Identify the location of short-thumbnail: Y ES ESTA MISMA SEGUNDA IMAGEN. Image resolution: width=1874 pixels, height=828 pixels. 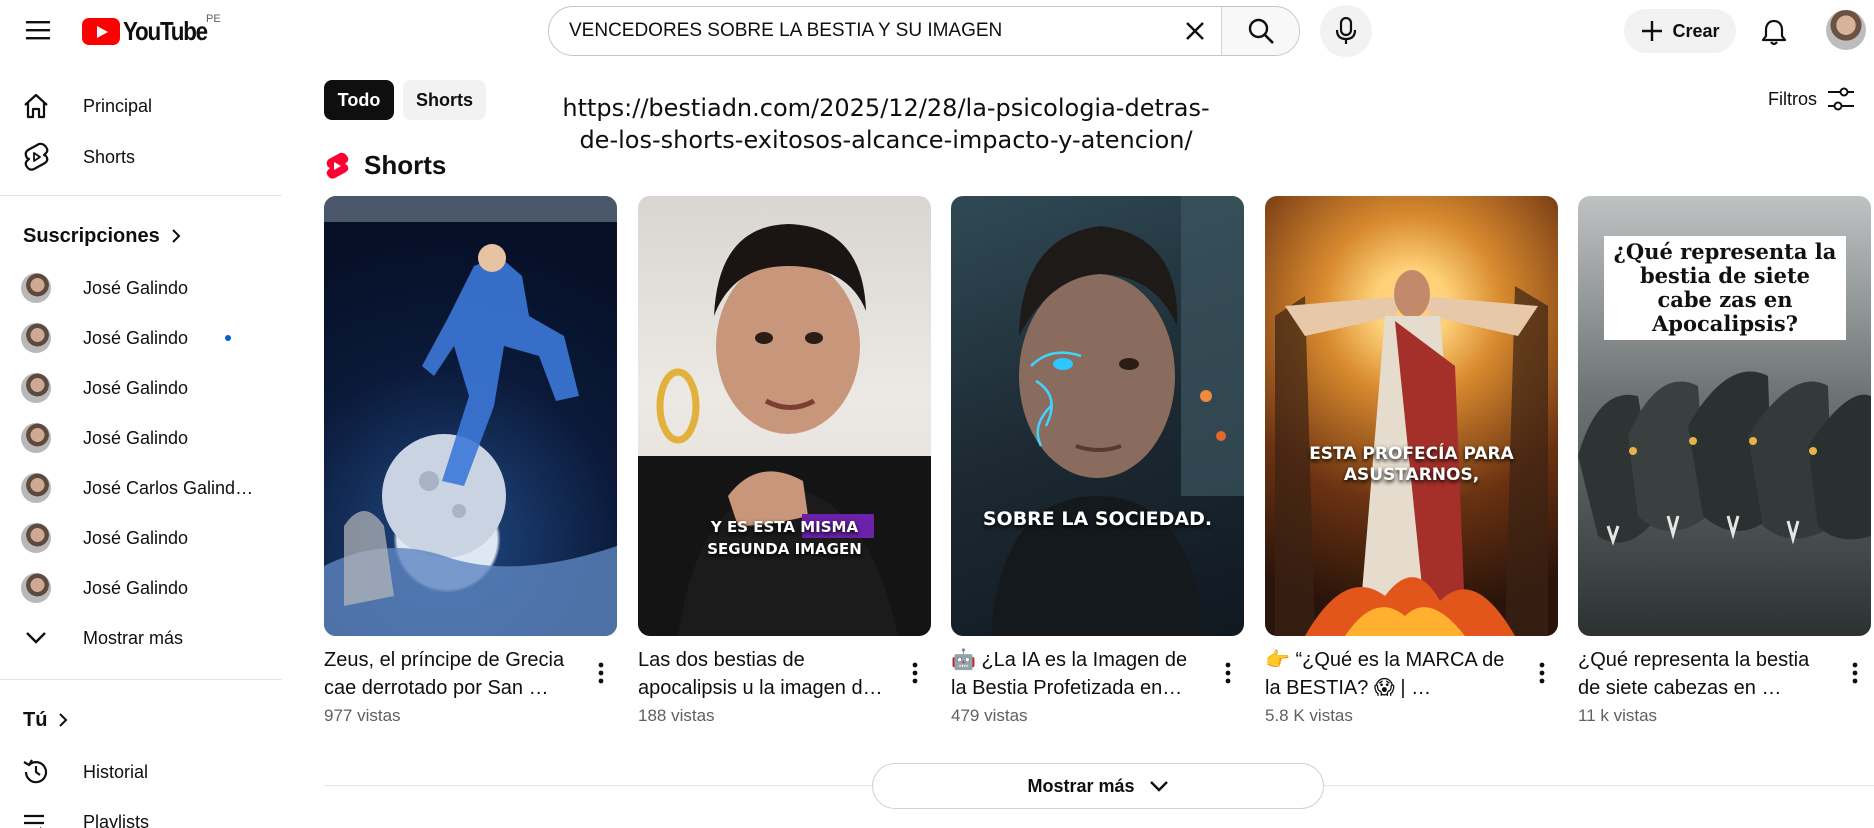
(784, 416).